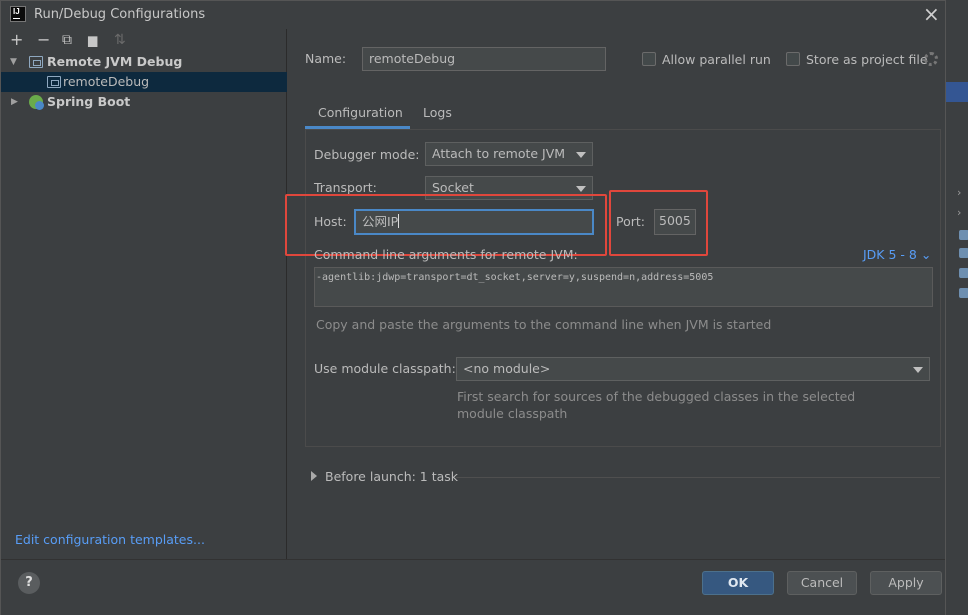  I want to click on jdk-version-select: JDK 5 - 8 ⌄, so click(897, 254).